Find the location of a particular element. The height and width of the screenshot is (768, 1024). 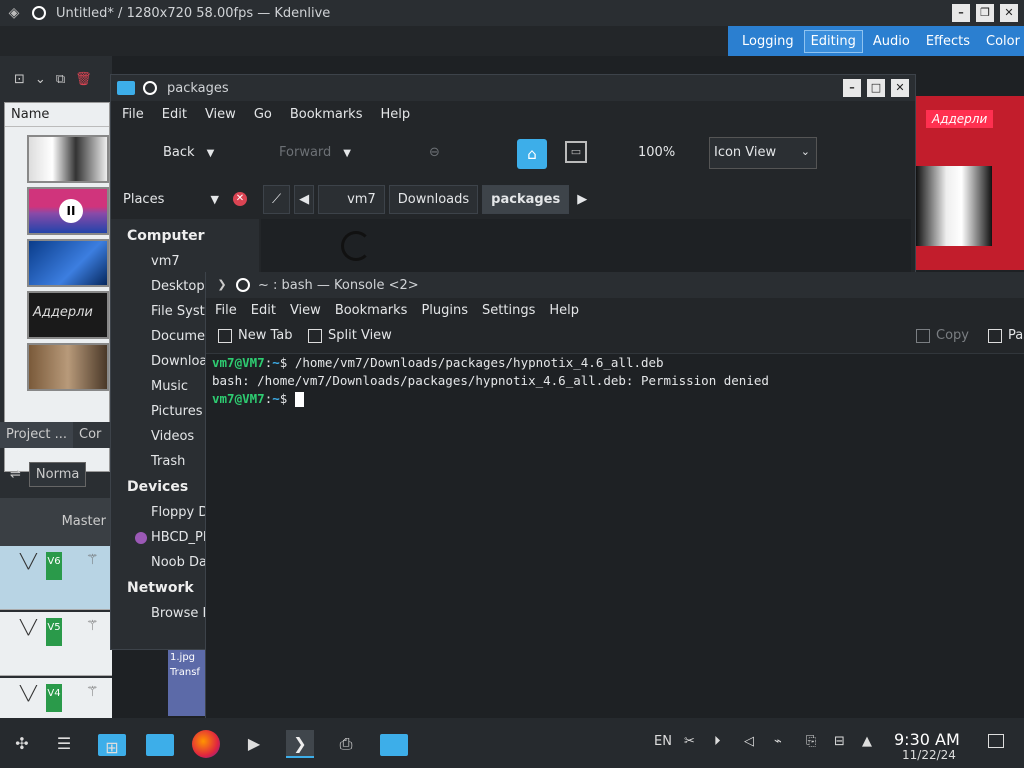

copy-button: Copy is located at coordinates (942, 335).